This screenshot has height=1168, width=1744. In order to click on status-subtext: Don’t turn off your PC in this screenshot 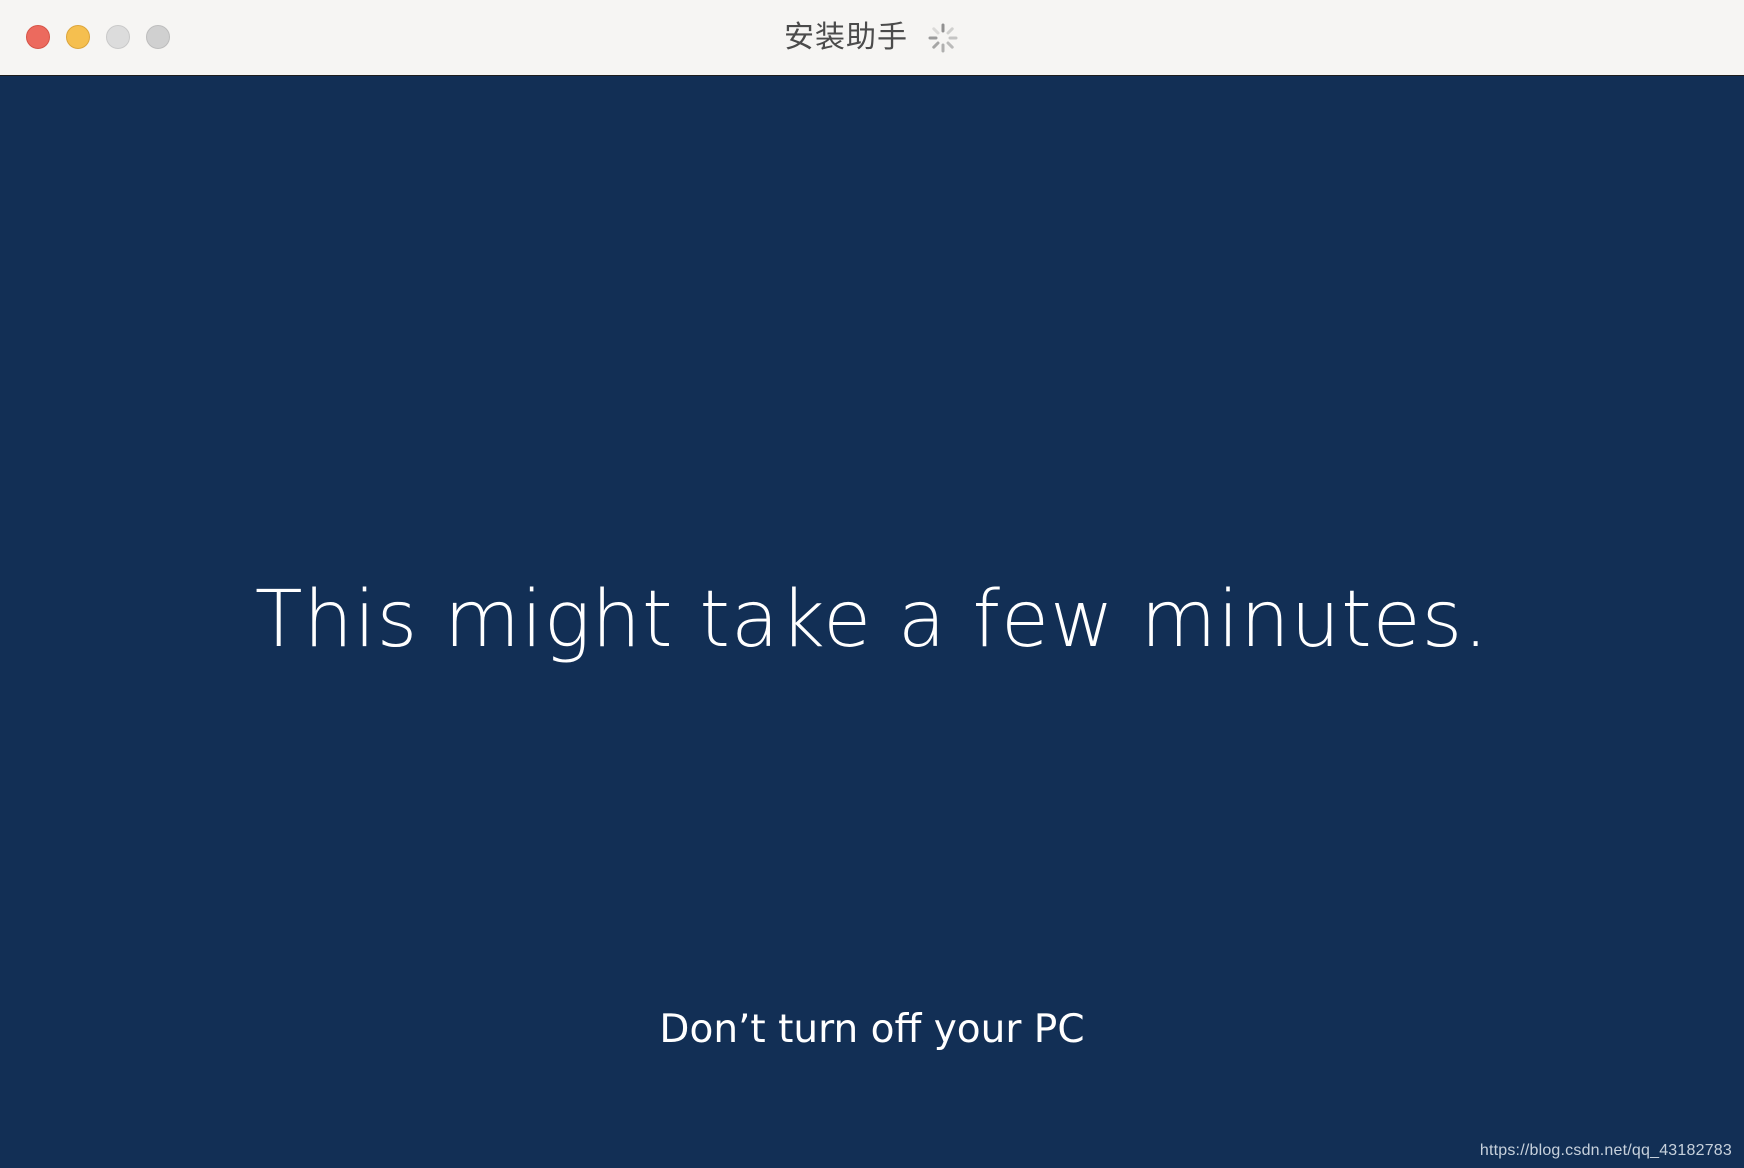, I will do `click(872, 1029)`.